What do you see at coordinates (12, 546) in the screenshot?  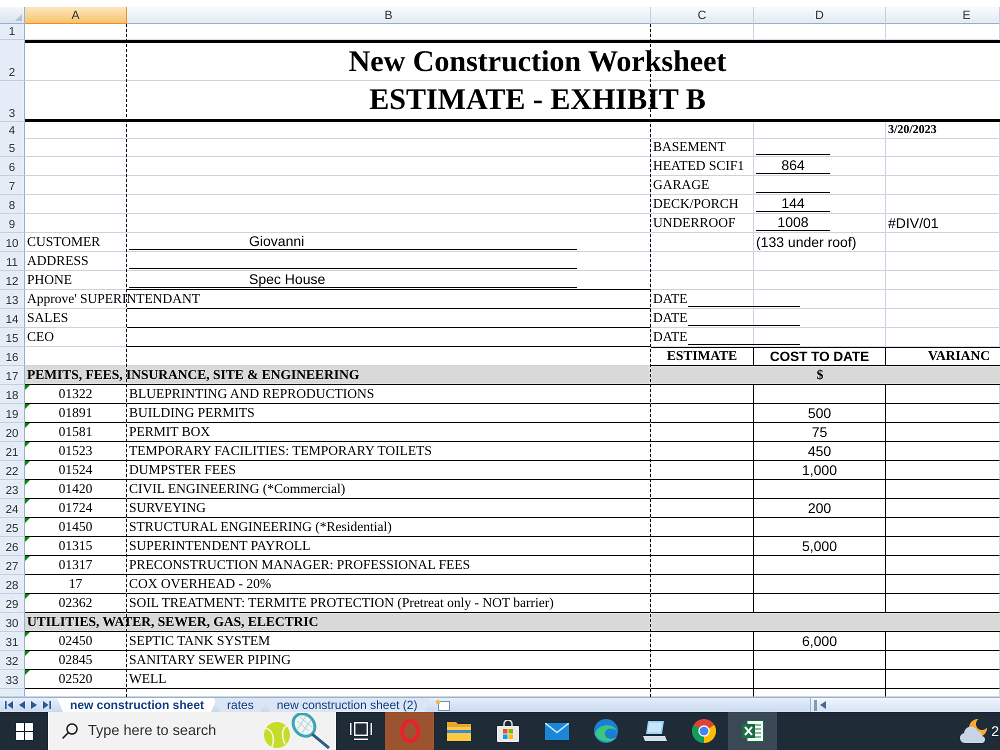 I see `row-header: 26` at bounding box center [12, 546].